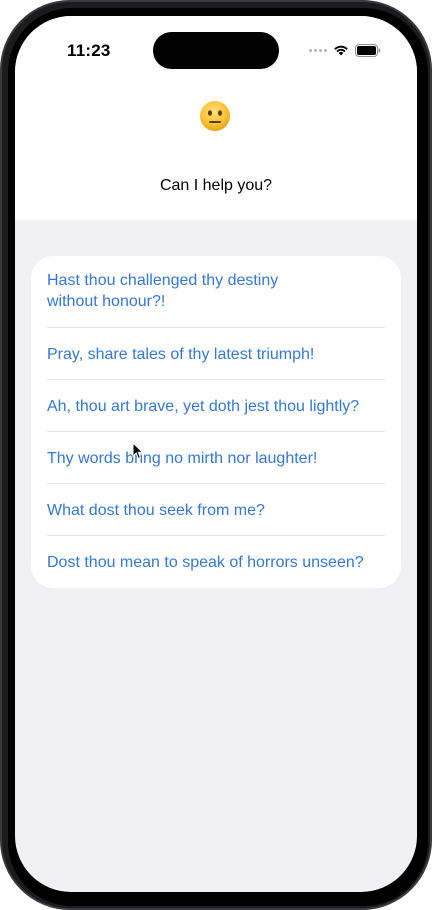  What do you see at coordinates (217, 458) in the screenshot?
I see `option-item: Thy words bring no mirth nor laughter!` at bounding box center [217, 458].